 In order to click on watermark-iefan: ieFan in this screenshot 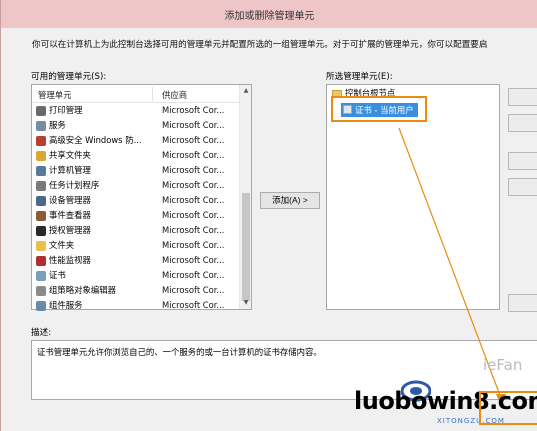, I will do `click(503, 365)`.